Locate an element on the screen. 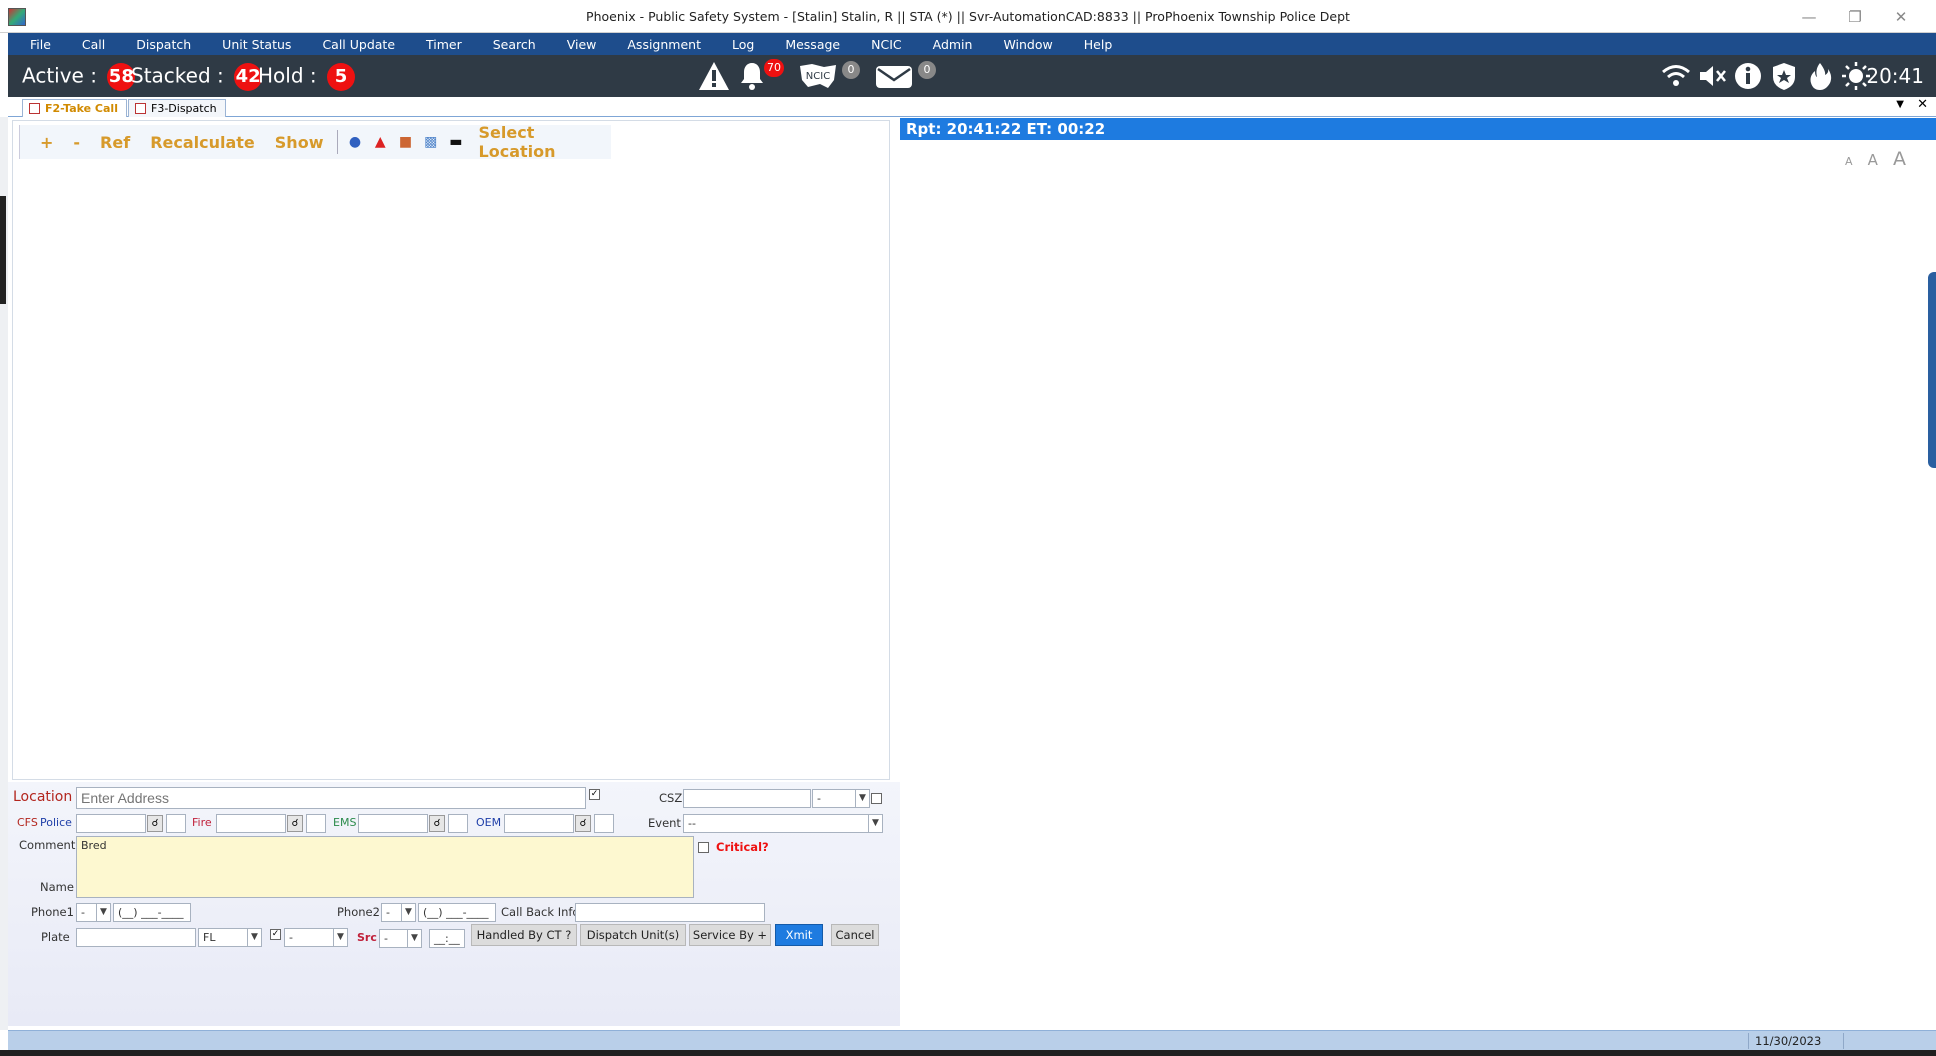  handled-by-ct-button: Handled By CT ? is located at coordinates (524, 935).